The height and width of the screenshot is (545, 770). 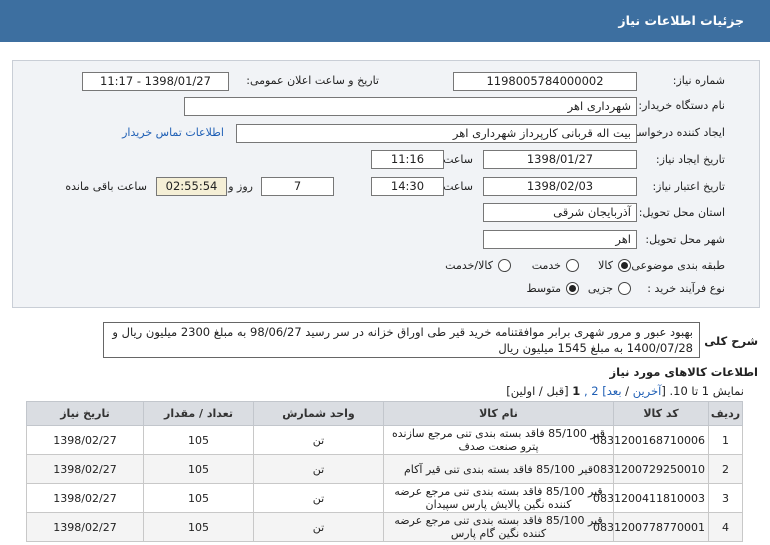 I want to click on requester-field: بیت اله قربانی کارپرداز شهرداری اهر, so click(x=436, y=133).